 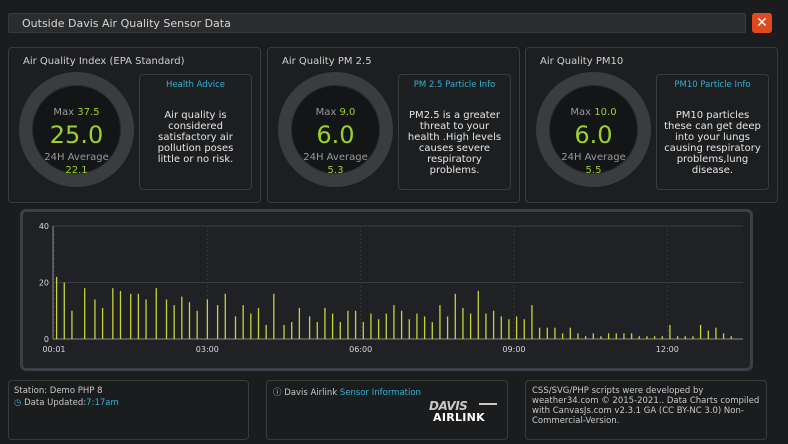 What do you see at coordinates (464, 412) in the screenshot?
I see `davis-airlink-logo: DAVIS AIRLINK` at bounding box center [464, 412].